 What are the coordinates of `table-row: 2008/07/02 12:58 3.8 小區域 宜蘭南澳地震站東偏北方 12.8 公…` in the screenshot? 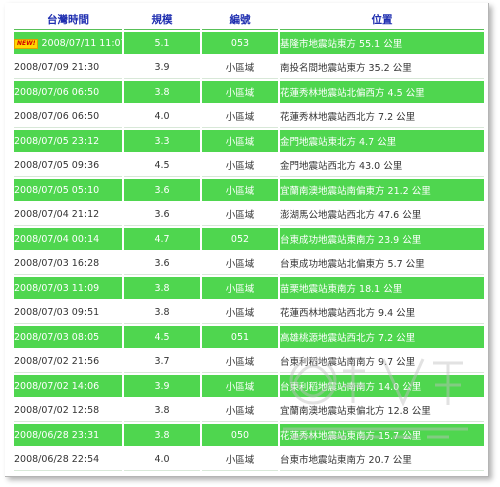 It's located at (249, 410).